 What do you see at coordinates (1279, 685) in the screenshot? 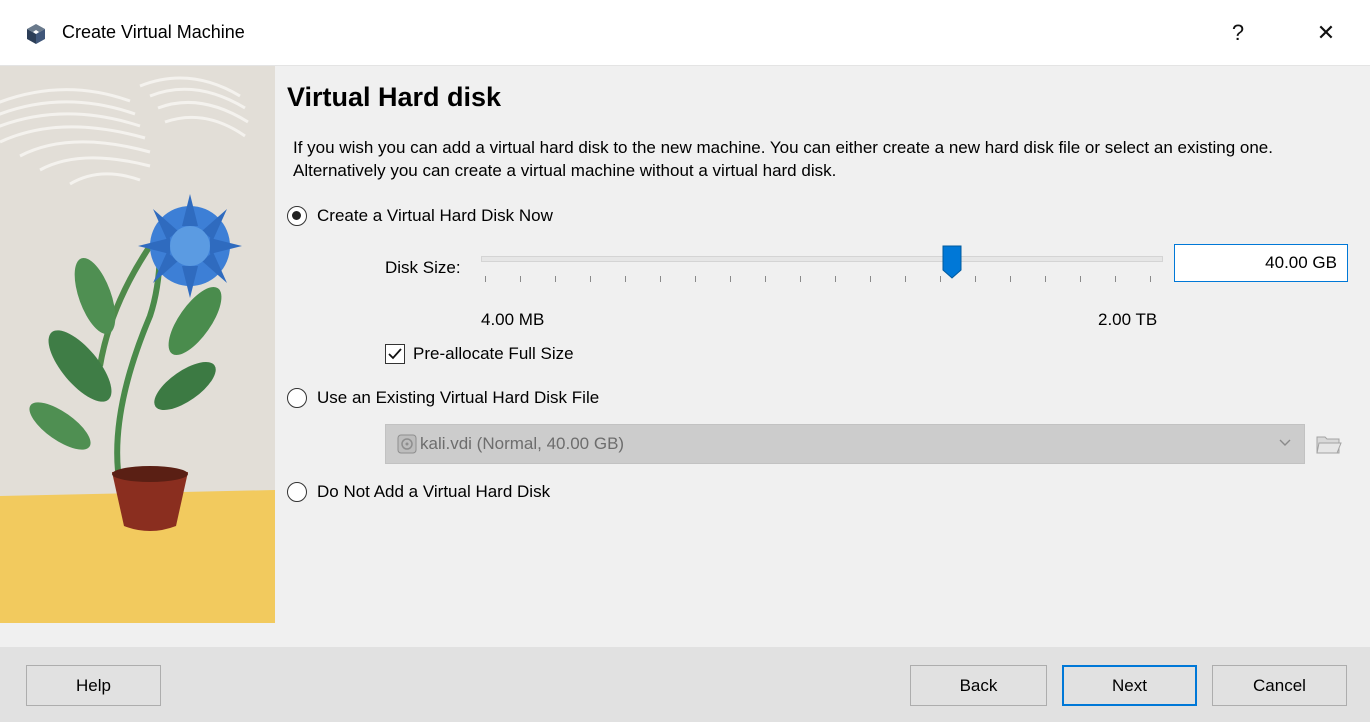
I see `cancel-button: Cancel` at bounding box center [1279, 685].